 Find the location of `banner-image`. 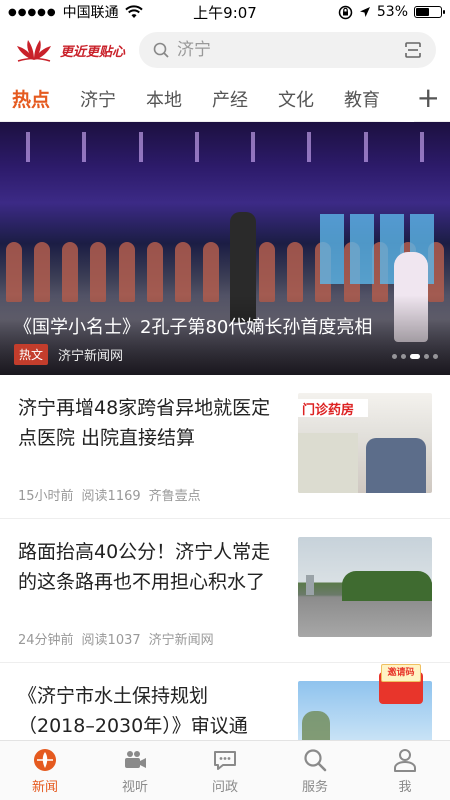

banner-image is located at coordinates (225, 152).